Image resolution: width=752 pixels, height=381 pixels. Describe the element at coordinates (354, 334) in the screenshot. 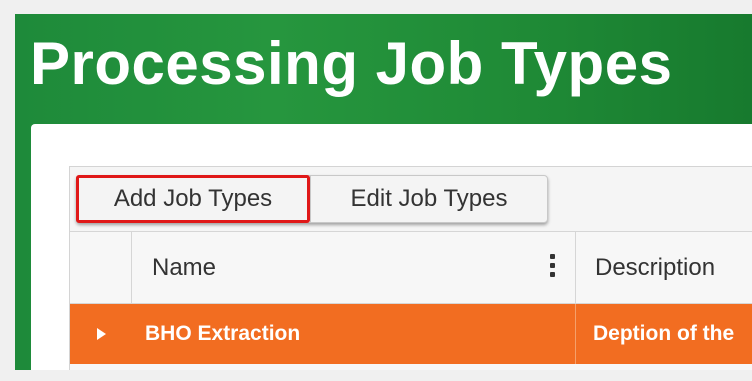

I see `row-name-cell: BHO Extraction` at that location.